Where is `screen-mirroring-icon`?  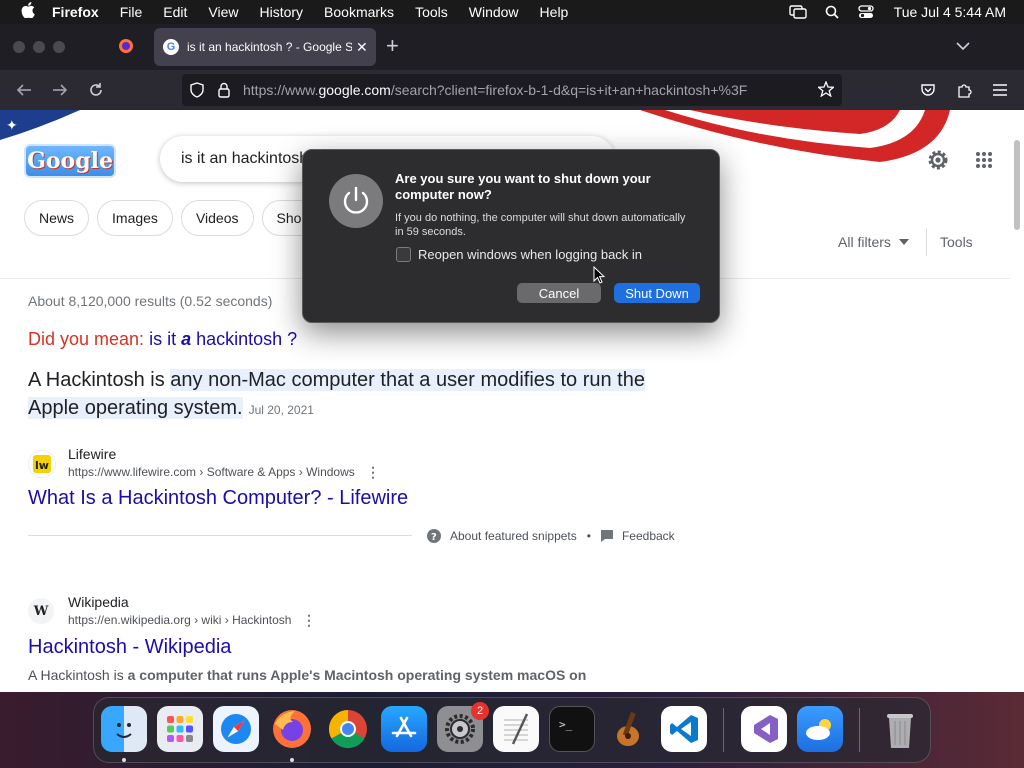
screen-mirroring-icon is located at coordinates (798, 12).